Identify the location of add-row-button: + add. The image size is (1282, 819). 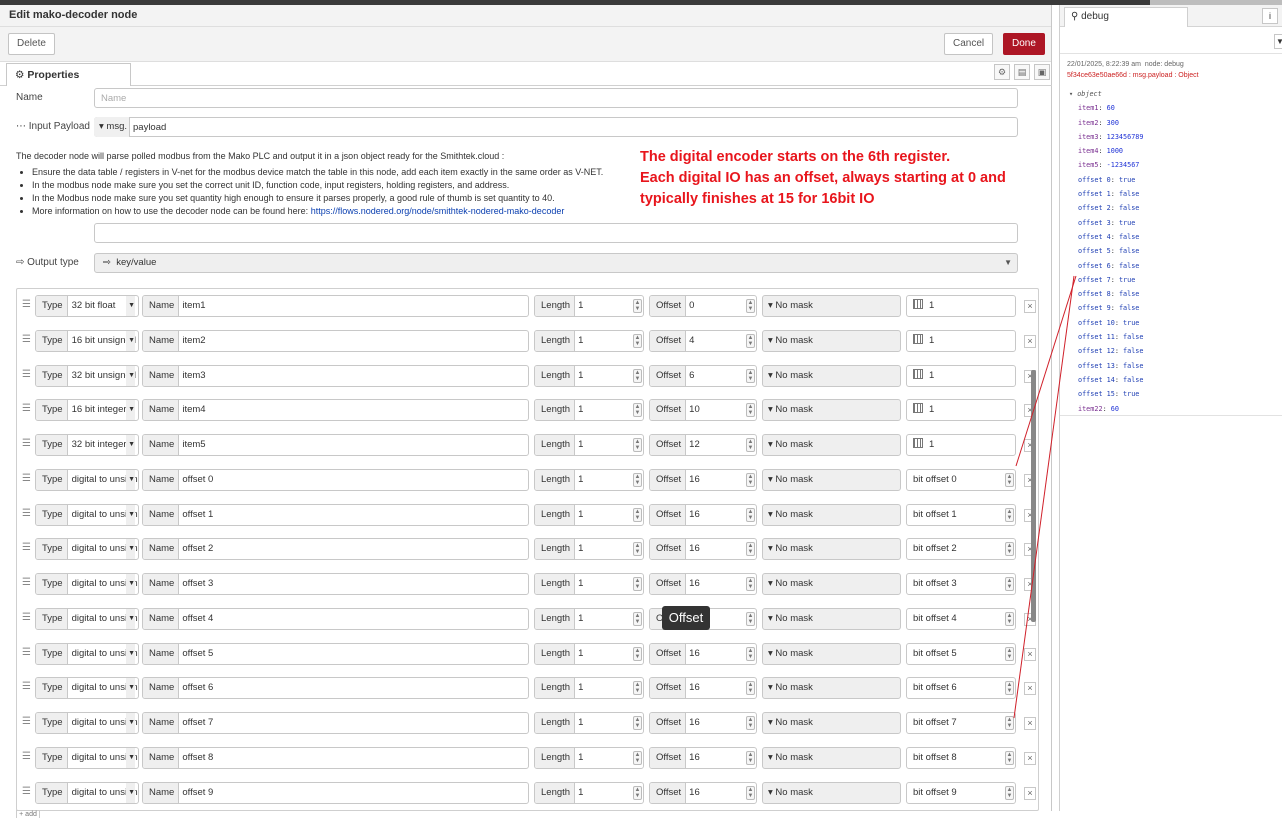
(28, 814).